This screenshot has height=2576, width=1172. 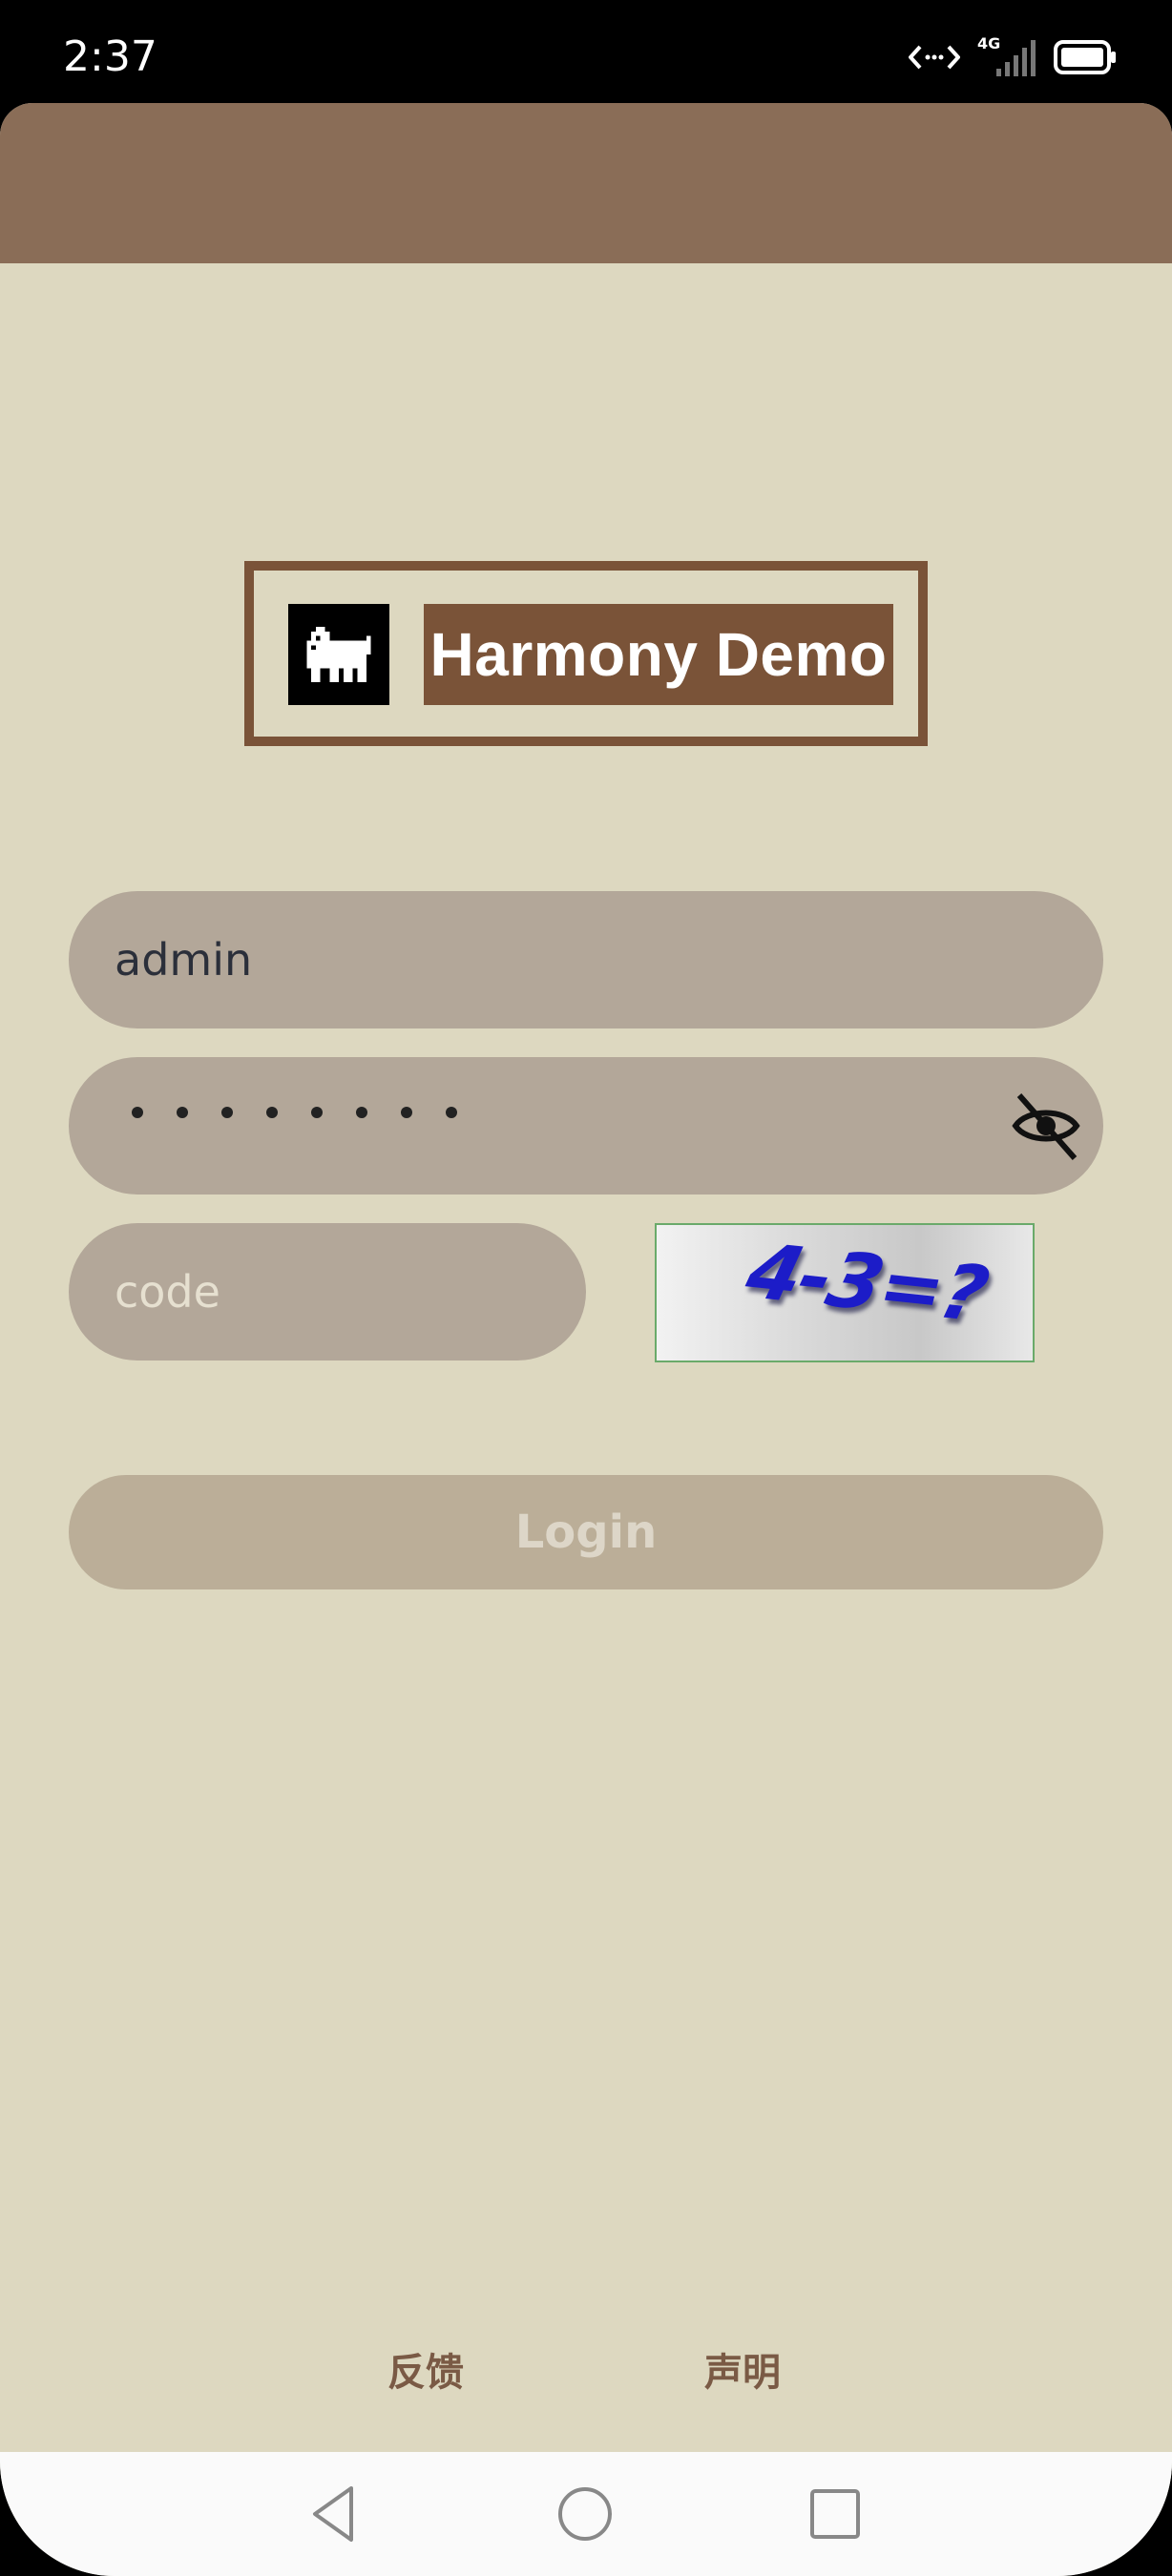 I want to click on status-time: 2:37, so click(x=110, y=56).